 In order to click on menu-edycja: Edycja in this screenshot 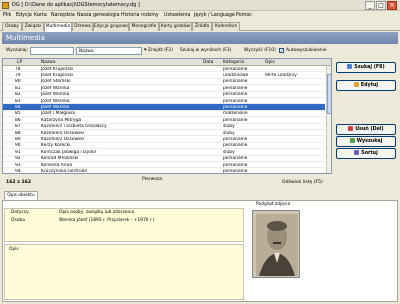, I will do `click(24, 15)`.